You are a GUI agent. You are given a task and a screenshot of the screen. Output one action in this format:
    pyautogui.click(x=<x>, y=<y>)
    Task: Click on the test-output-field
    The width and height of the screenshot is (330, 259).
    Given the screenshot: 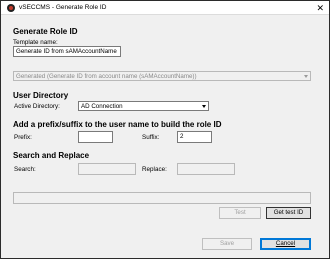 What is the action you would take?
    pyautogui.click(x=162, y=198)
    